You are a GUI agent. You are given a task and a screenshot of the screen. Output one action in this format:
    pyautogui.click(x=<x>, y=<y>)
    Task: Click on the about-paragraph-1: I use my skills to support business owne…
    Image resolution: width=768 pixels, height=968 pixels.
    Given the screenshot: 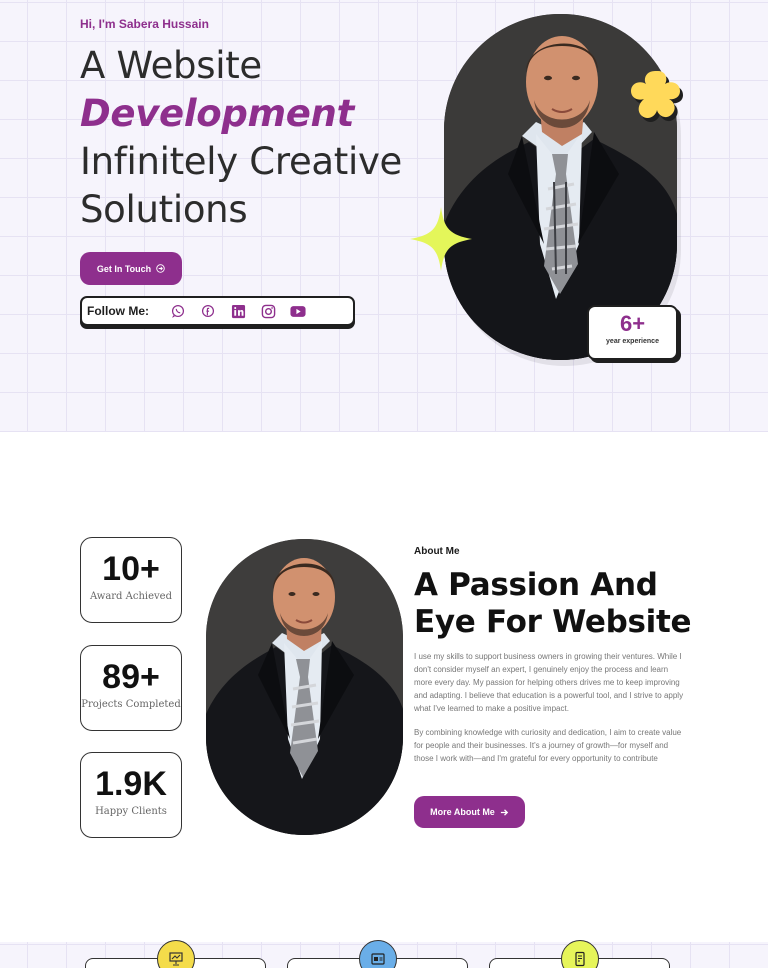 What is the action you would take?
    pyautogui.click(x=549, y=682)
    